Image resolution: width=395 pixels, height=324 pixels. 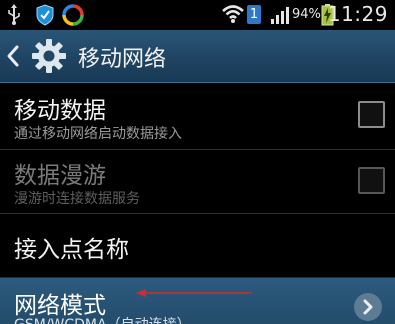 I want to click on annotation-arrow, so click(x=194, y=293).